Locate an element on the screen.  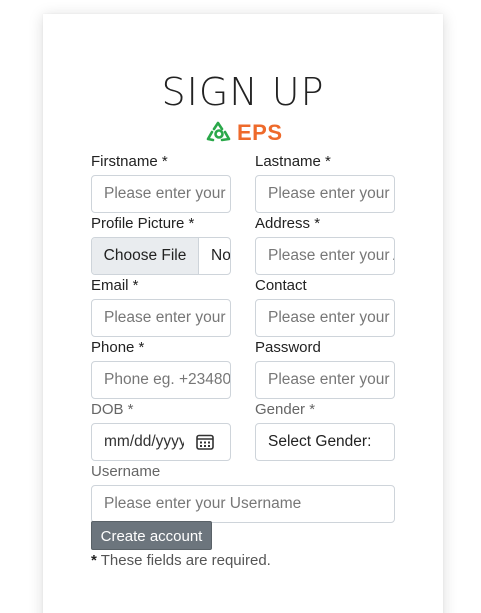
address-group: Address * Please enter your Address is located at coordinates (325, 244).